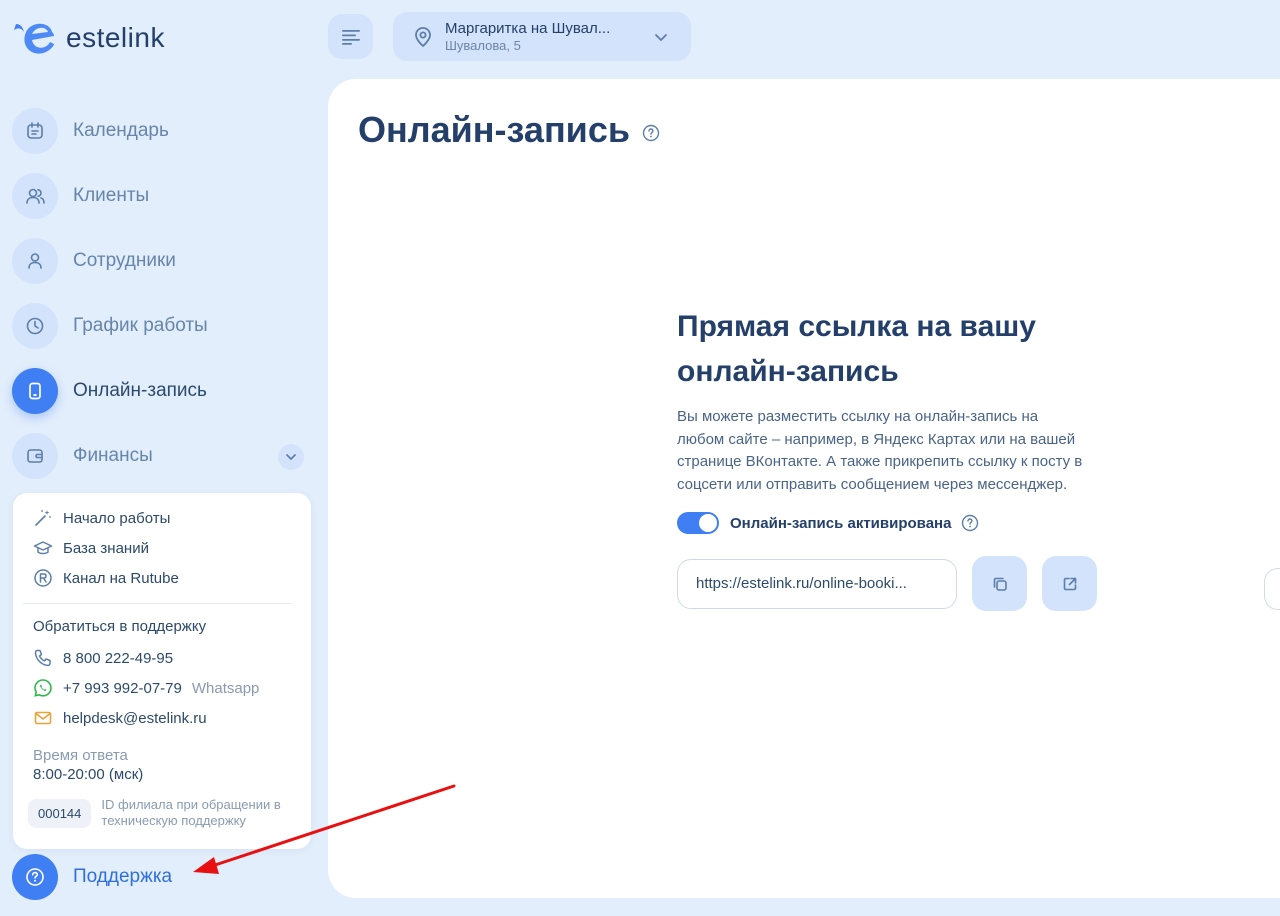  What do you see at coordinates (43, 548) in the screenshot?
I see `graduation-cap-icon` at bounding box center [43, 548].